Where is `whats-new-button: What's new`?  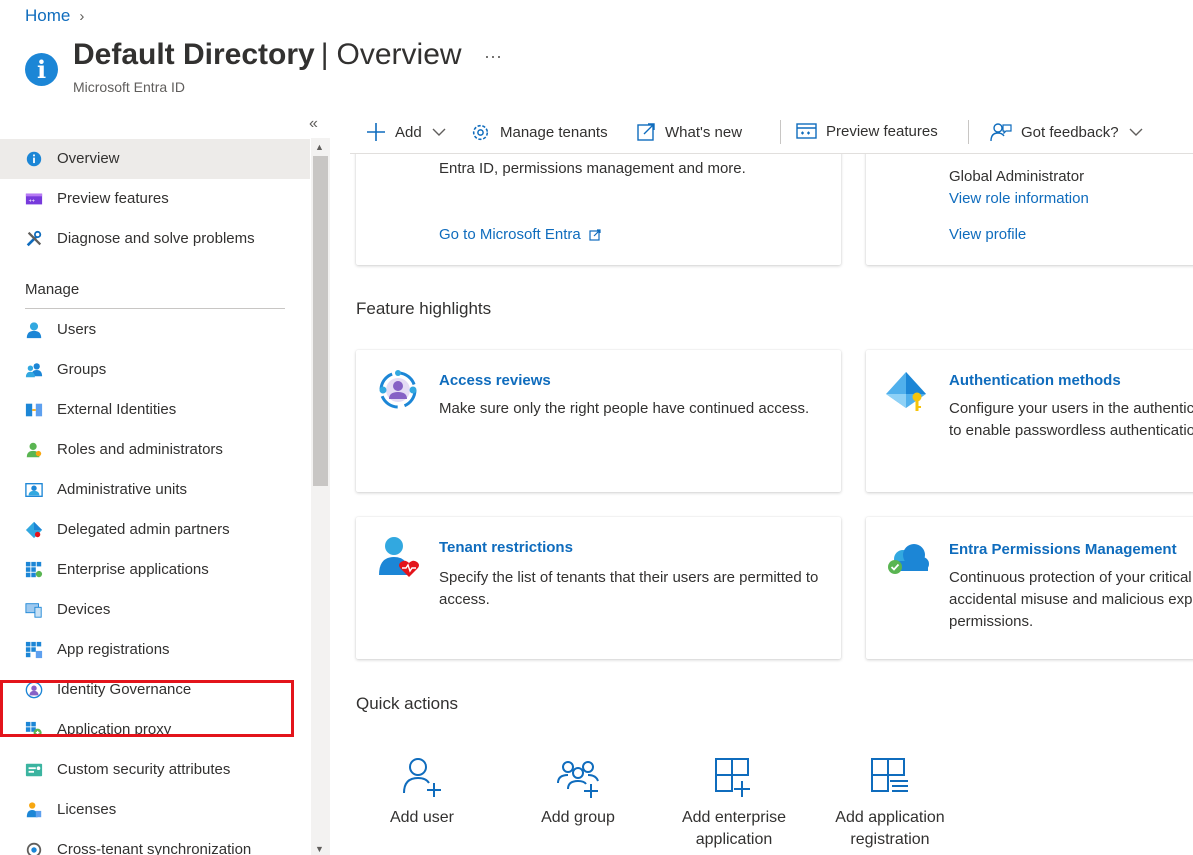 whats-new-button: What's new is located at coordinates (689, 132).